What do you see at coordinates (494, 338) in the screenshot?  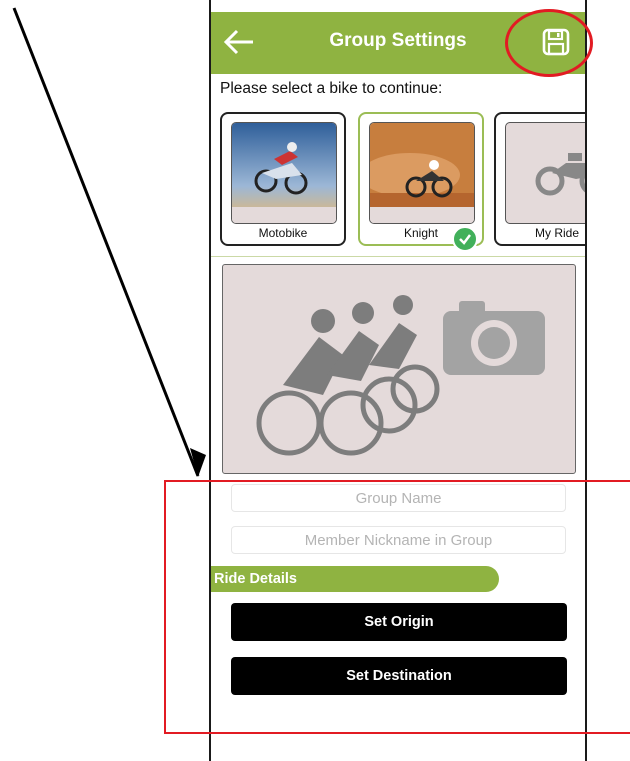 I see `camera-icon` at bounding box center [494, 338].